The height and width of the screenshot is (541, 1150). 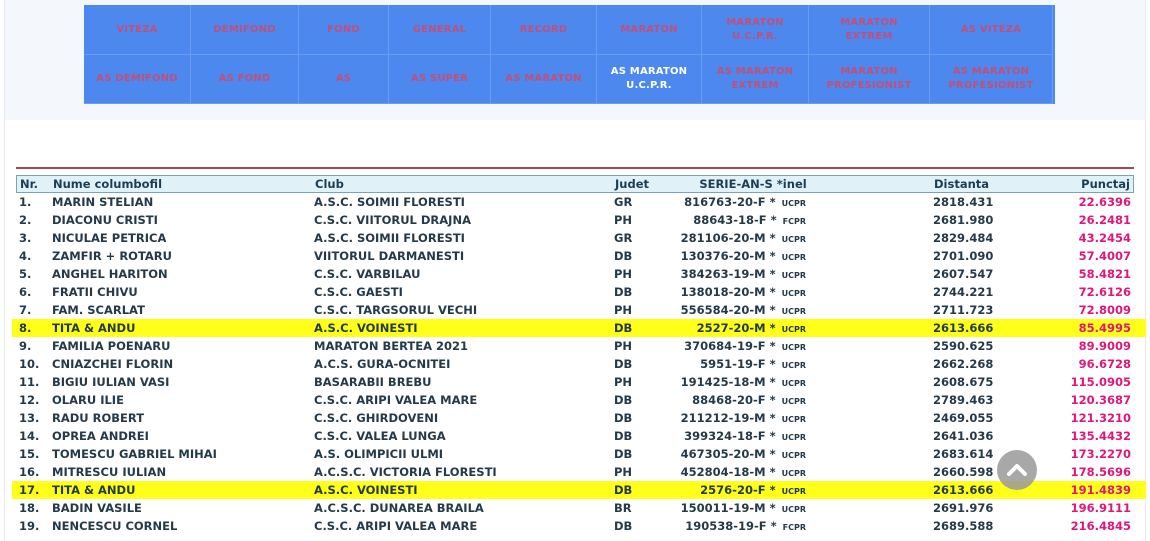 What do you see at coordinates (730, 454) in the screenshot?
I see `ring-number: 467305-20-M *` at bounding box center [730, 454].